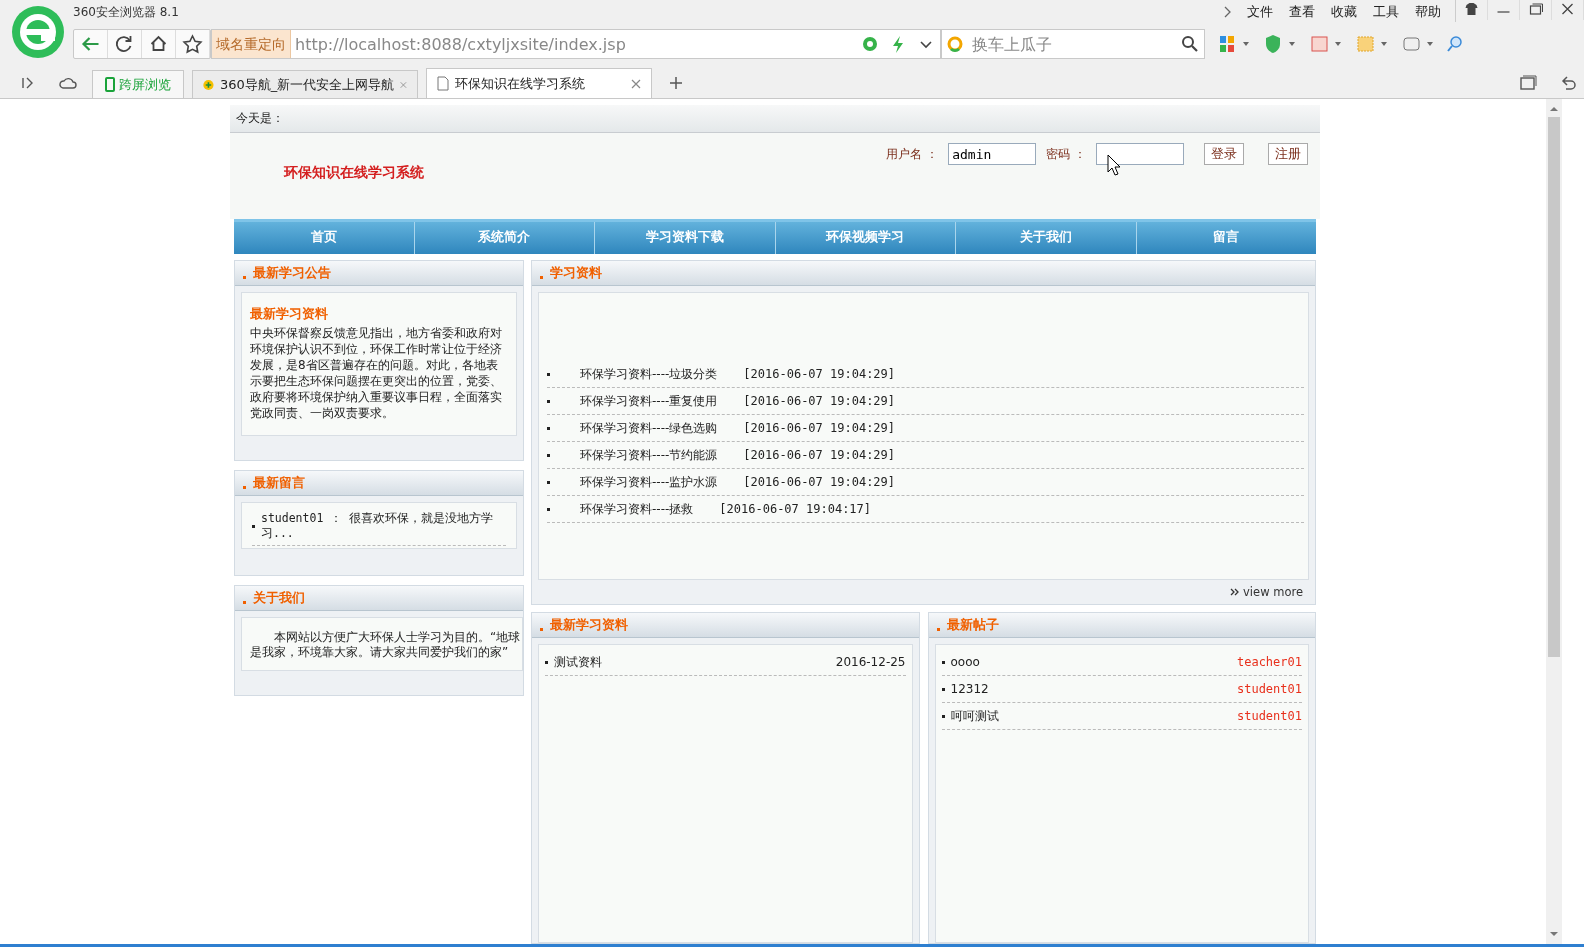 The image size is (1584, 947). Describe the element at coordinates (1224, 154) in the screenshot. I see `login-button: 登录` at that location.